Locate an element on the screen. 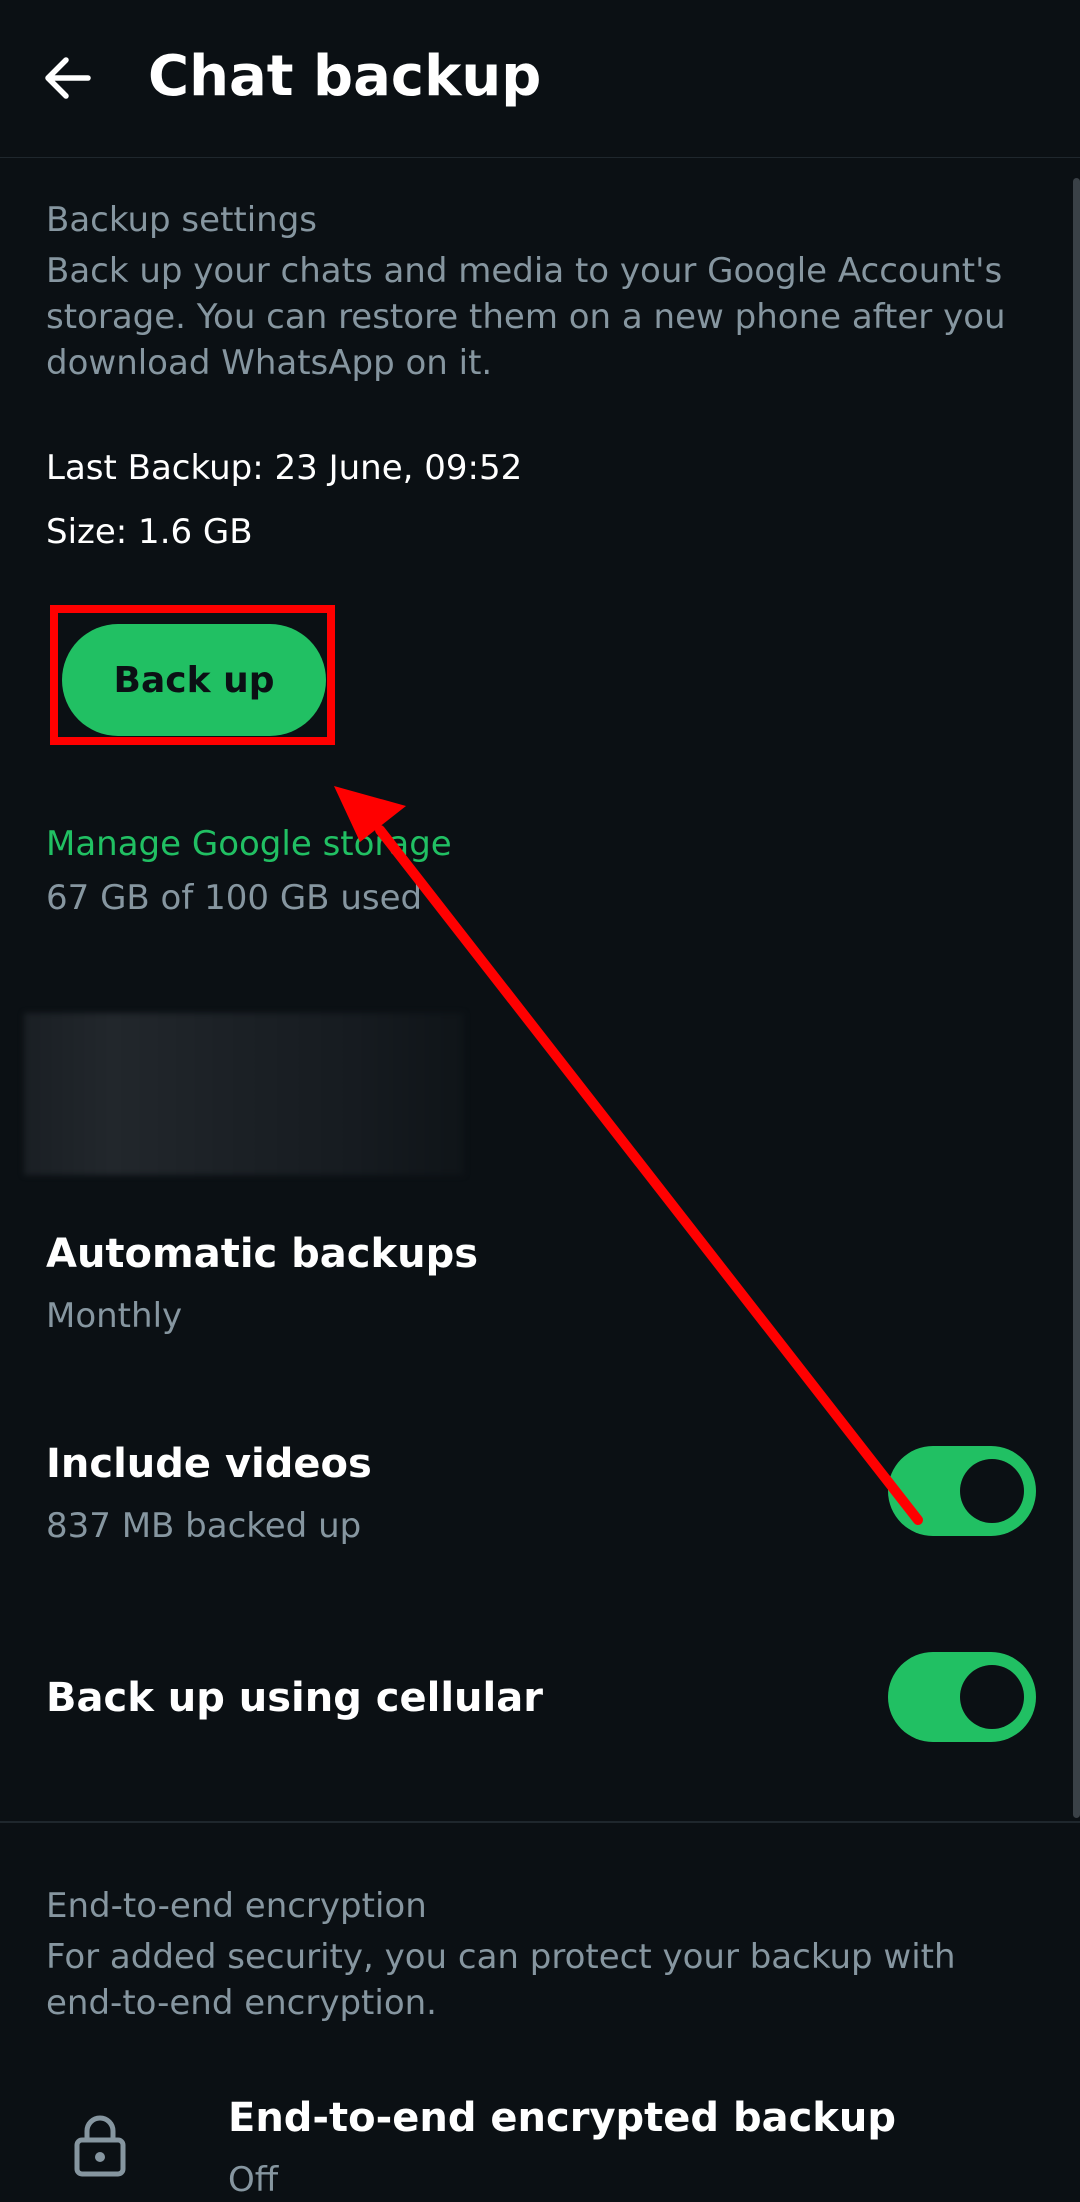 The height and width of the screenshot is (2202, 1080). cellular-title: Back up using cellular is located at coordinates (294, 1698).